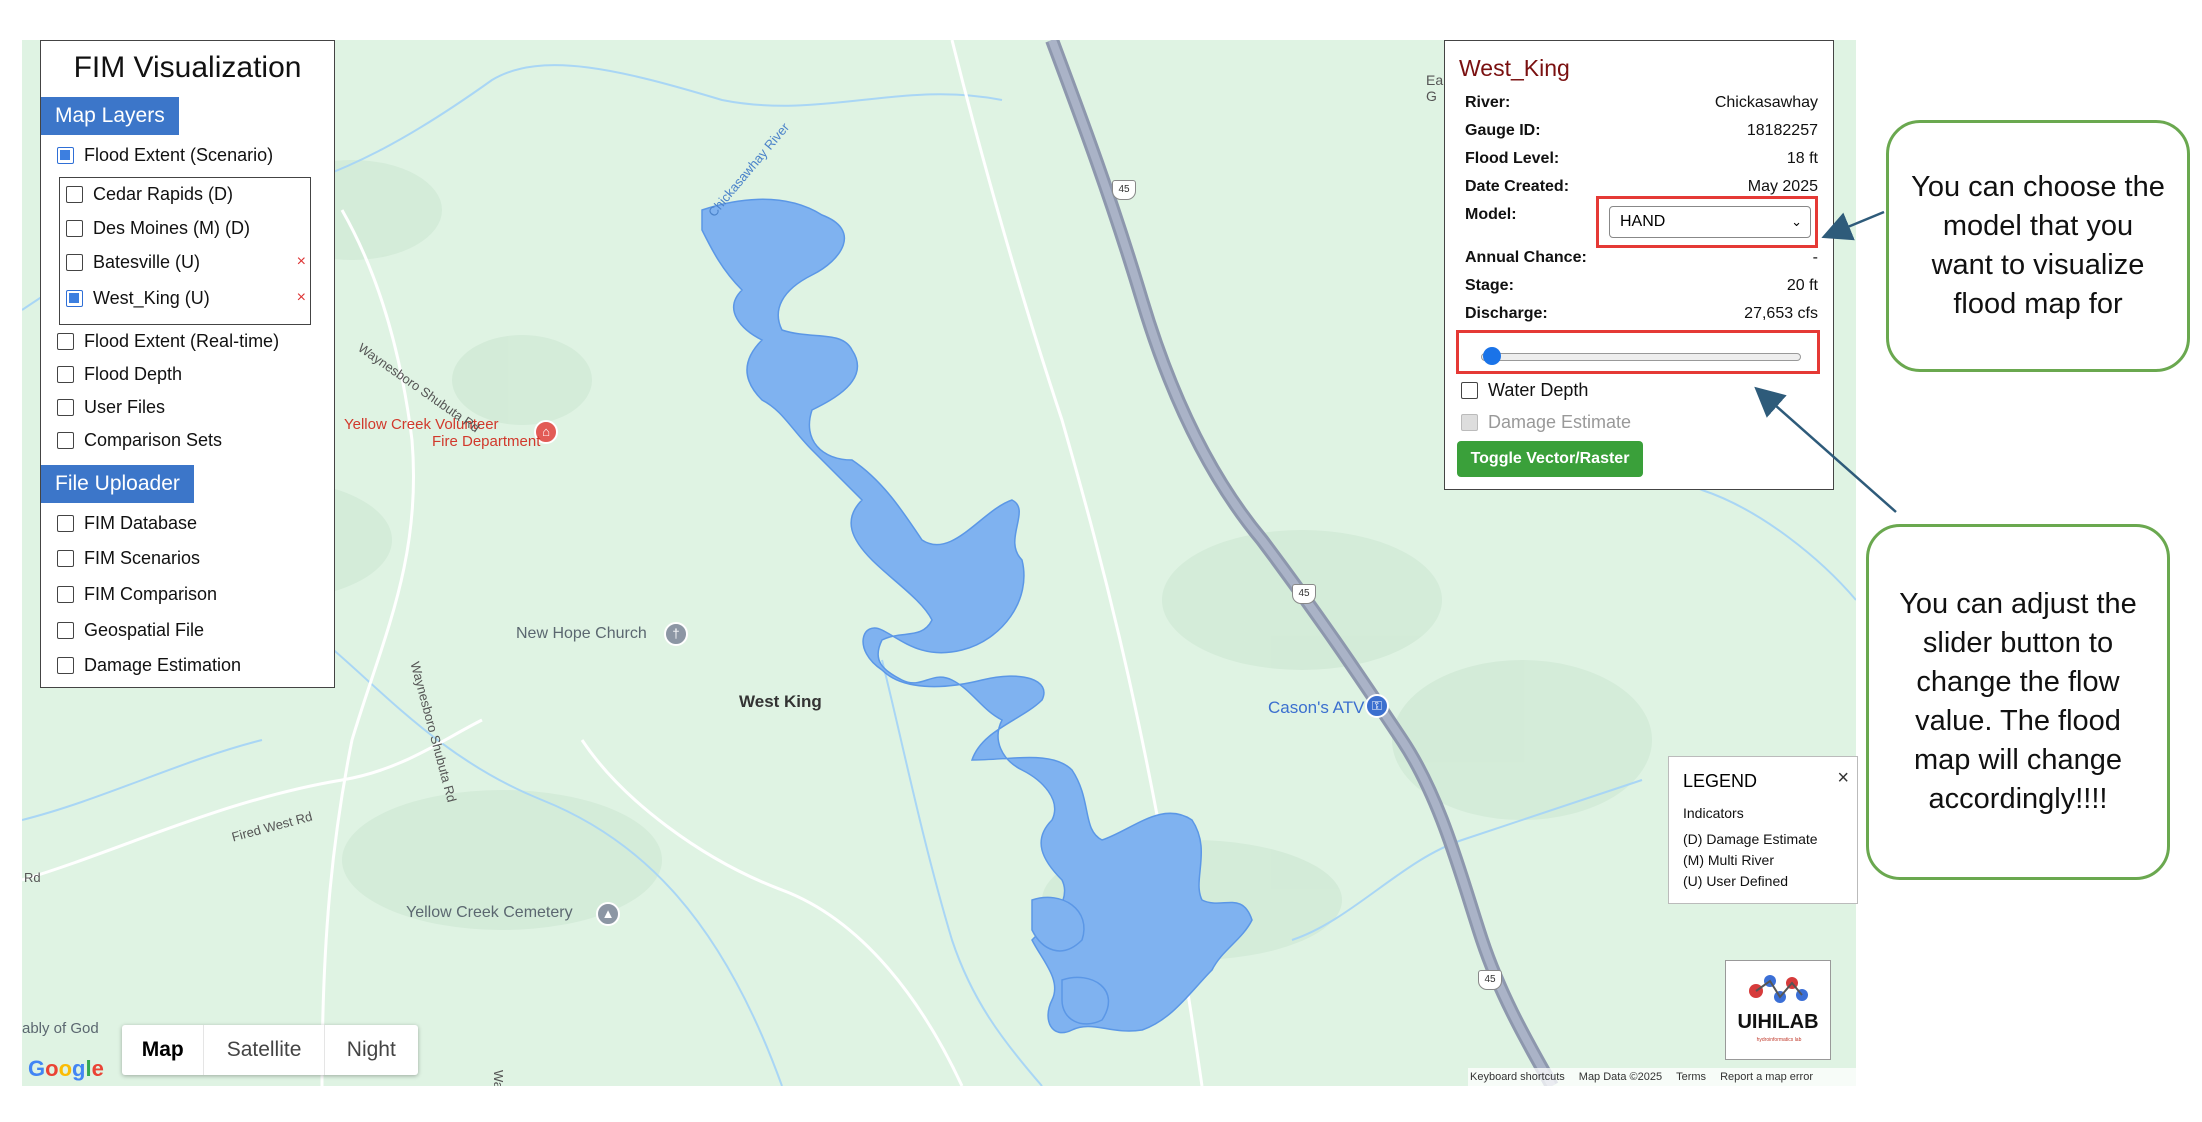  I want to click on arrow-to-slider, so click(1825, 449).